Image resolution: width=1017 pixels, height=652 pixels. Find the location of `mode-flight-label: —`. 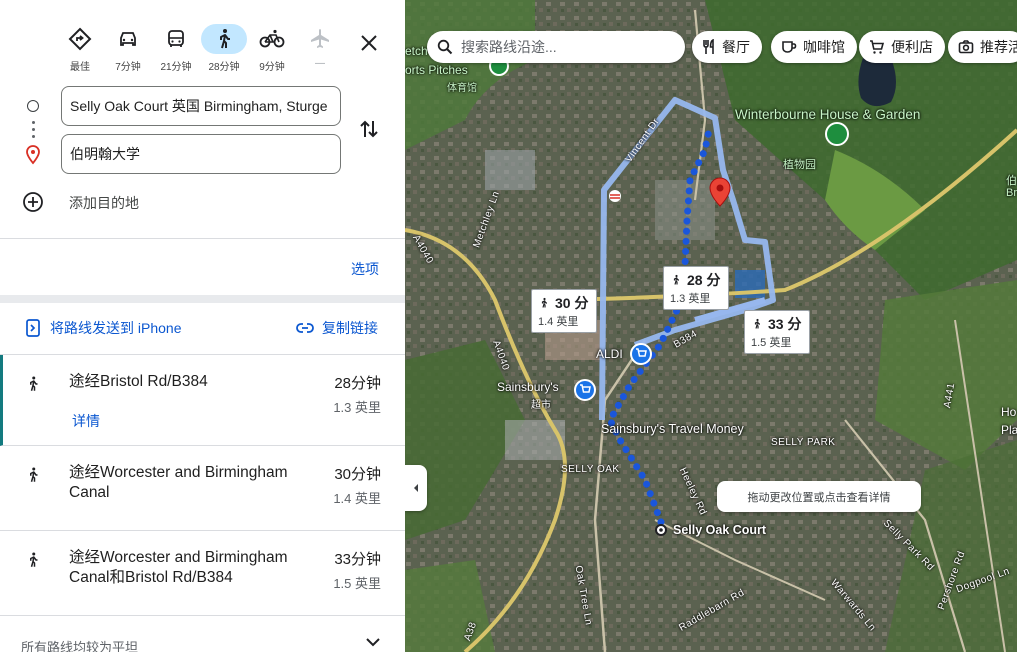

mode-flight-label: — is located at coordinates (320, 63).